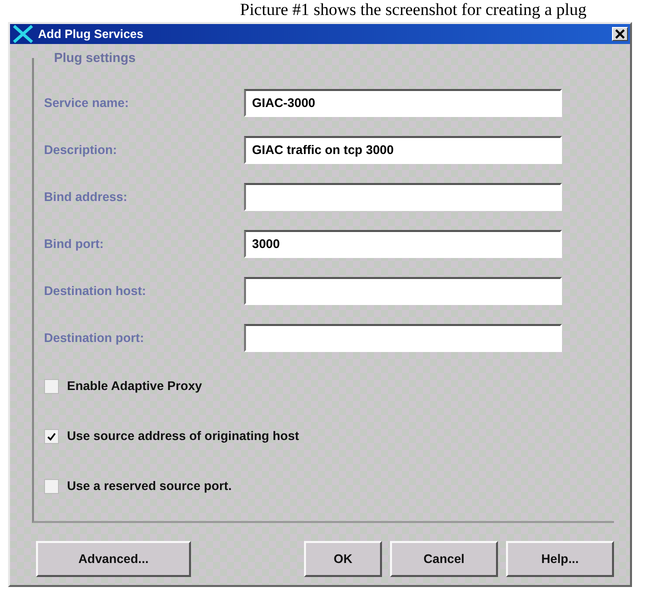  I want to click on field-label: Bind port:, so click(74, 243).